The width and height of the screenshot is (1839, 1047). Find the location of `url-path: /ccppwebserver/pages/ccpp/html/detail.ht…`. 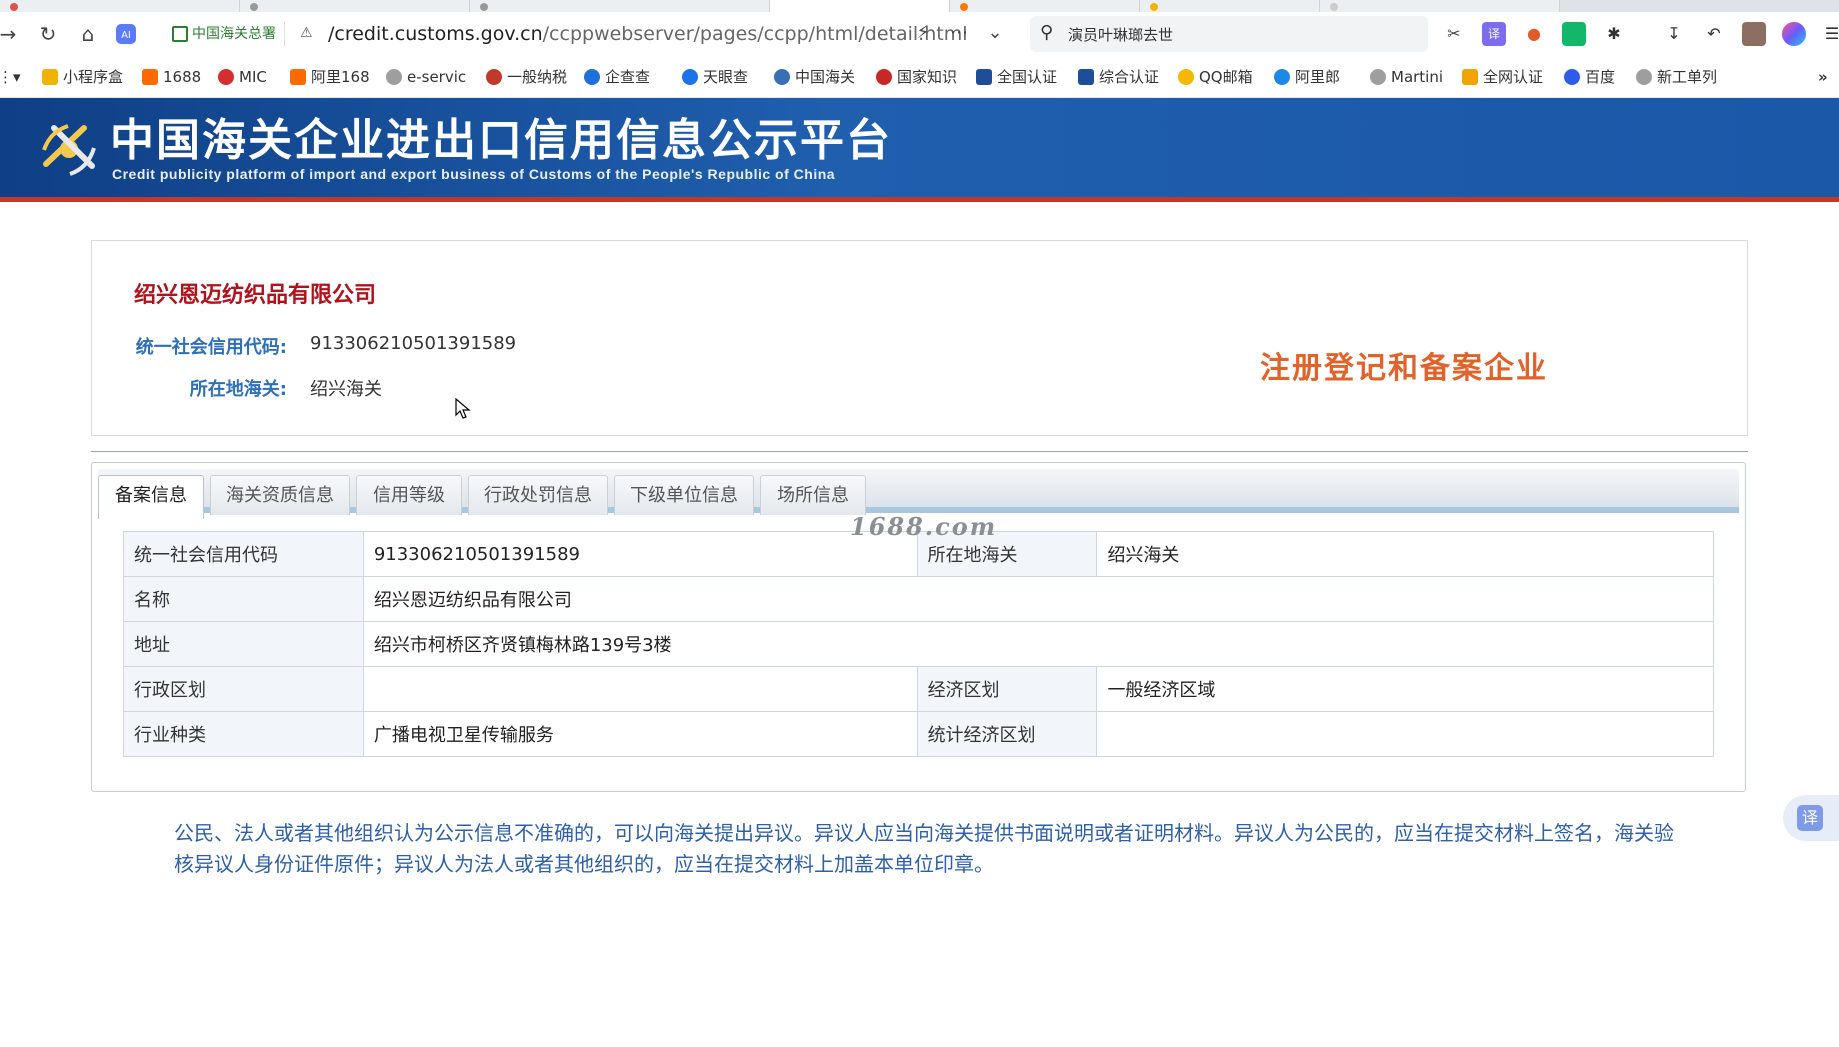

url-path: /ccppwebserver/pages/ccpp/html/detail.ht… is located at coordinates (755, 34).